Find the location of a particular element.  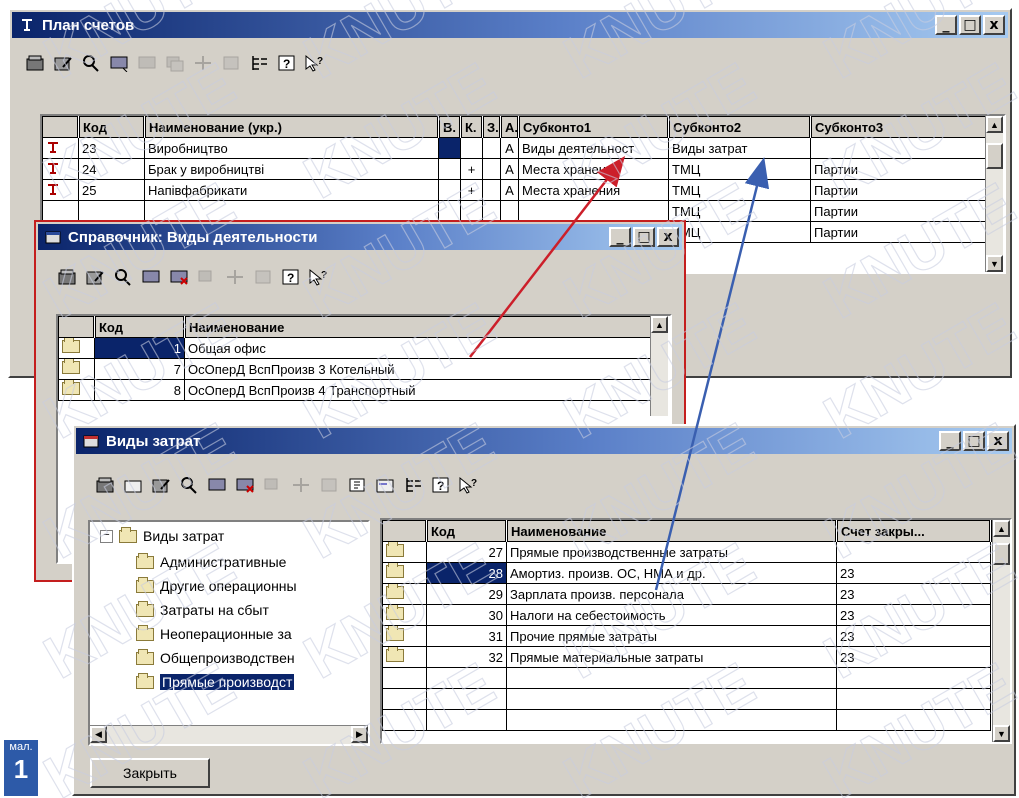

sprav-titlebar: Справочник: Виды деятельности _ □ x is located at coordinates (360, 237).